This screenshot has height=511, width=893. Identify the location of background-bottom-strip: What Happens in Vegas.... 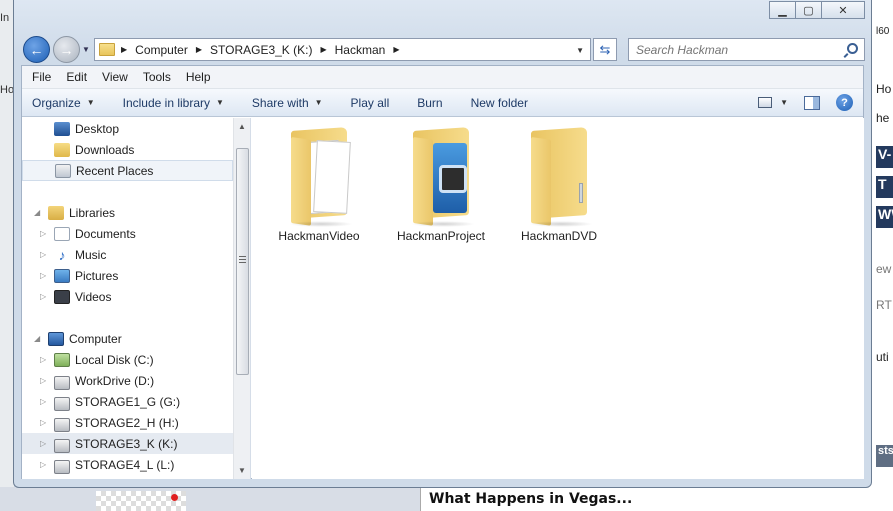
(446, 499).